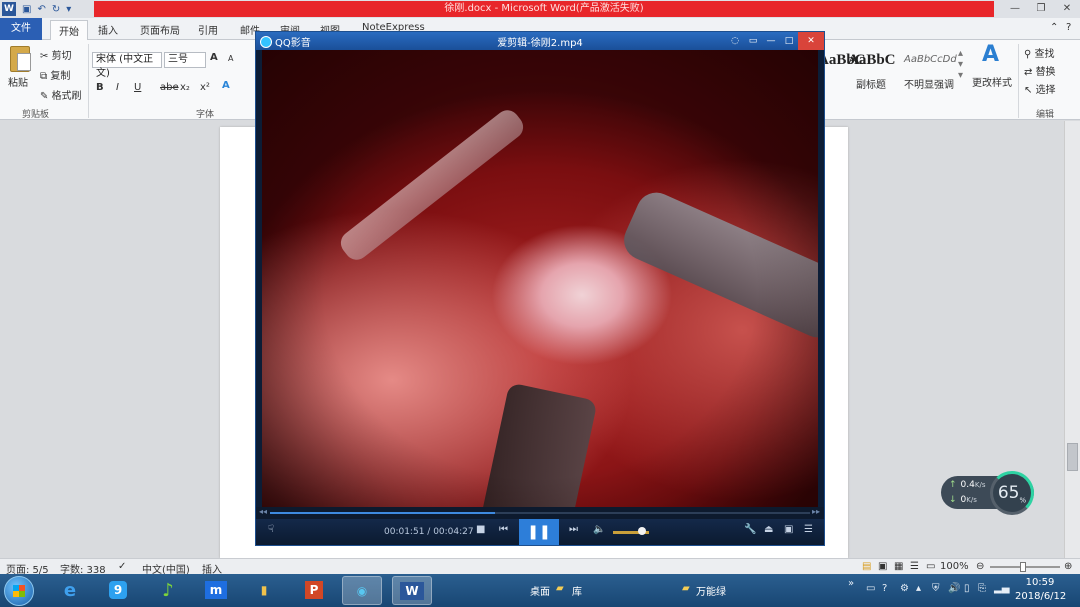  I want to click on rewind-icon: ◂◂, so click(263, 511).